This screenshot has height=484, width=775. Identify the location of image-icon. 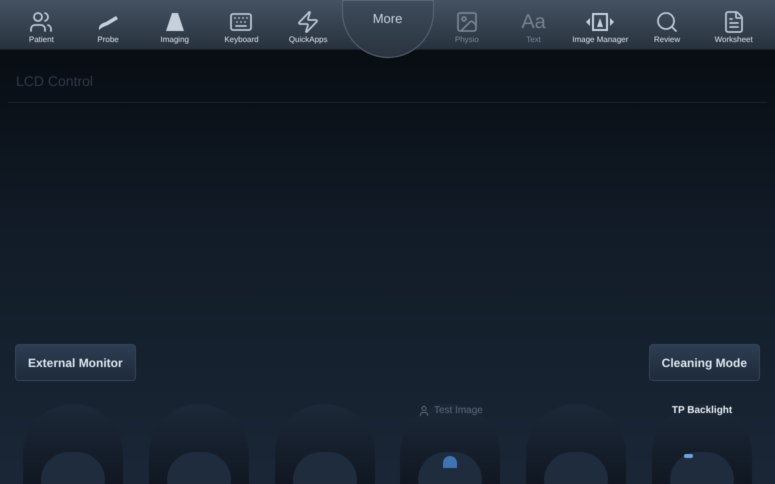
(466, 22).